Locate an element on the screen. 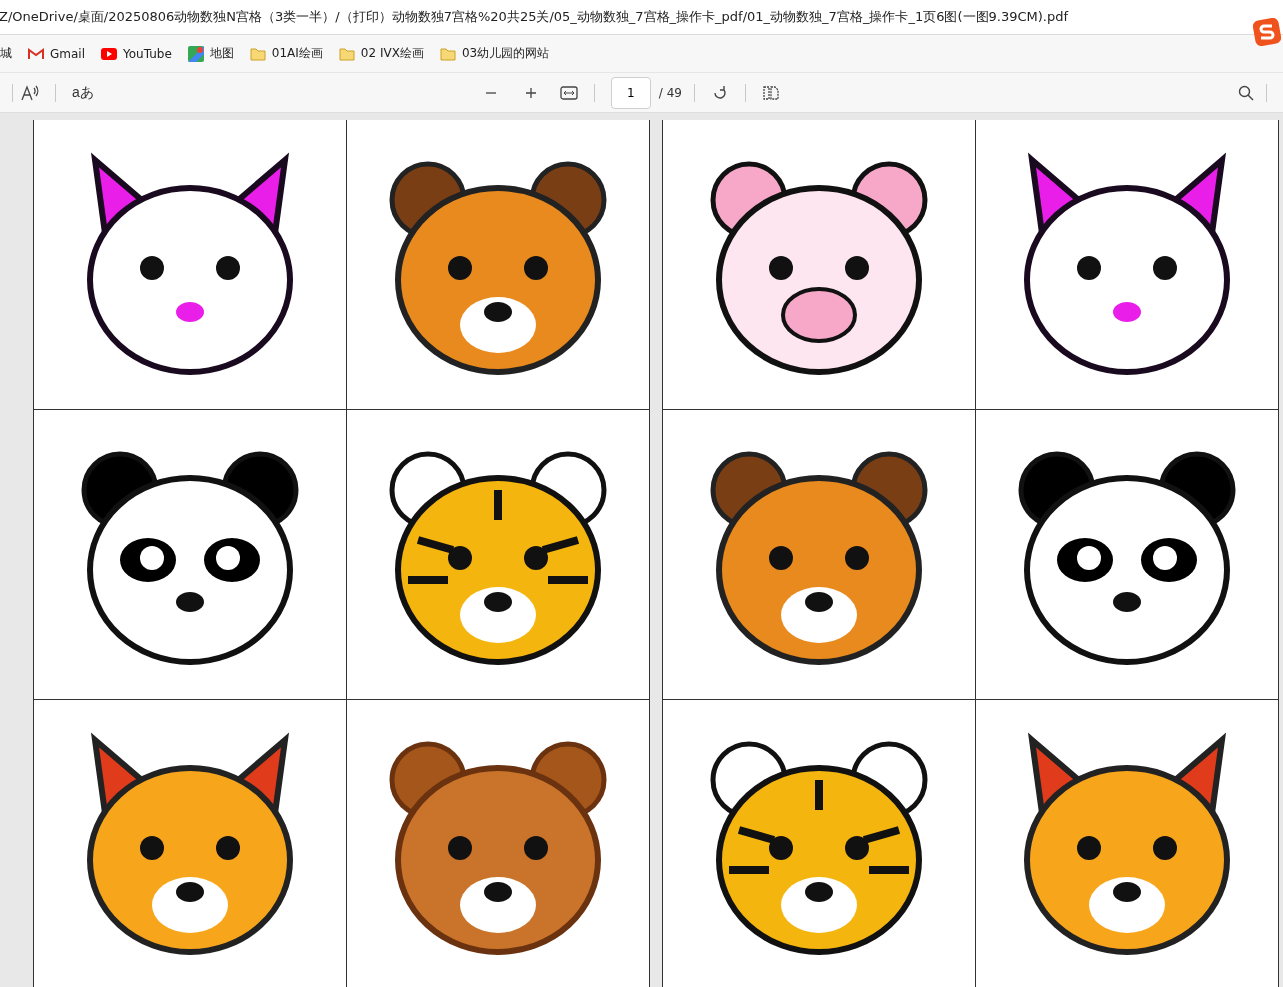 The image size is (1283, 987). bookmark-link: 城 is located at coordinates (6, 53).